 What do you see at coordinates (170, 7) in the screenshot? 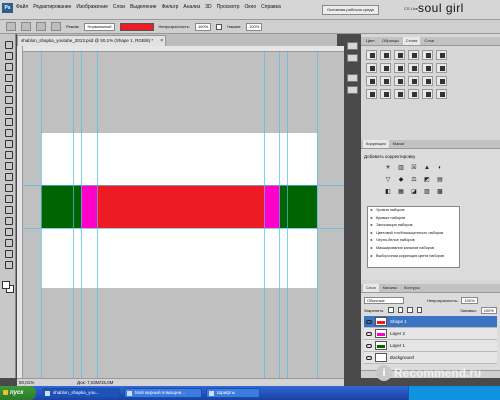
I see `menu-filter: Фильтр` at bounding box center [170, 7].